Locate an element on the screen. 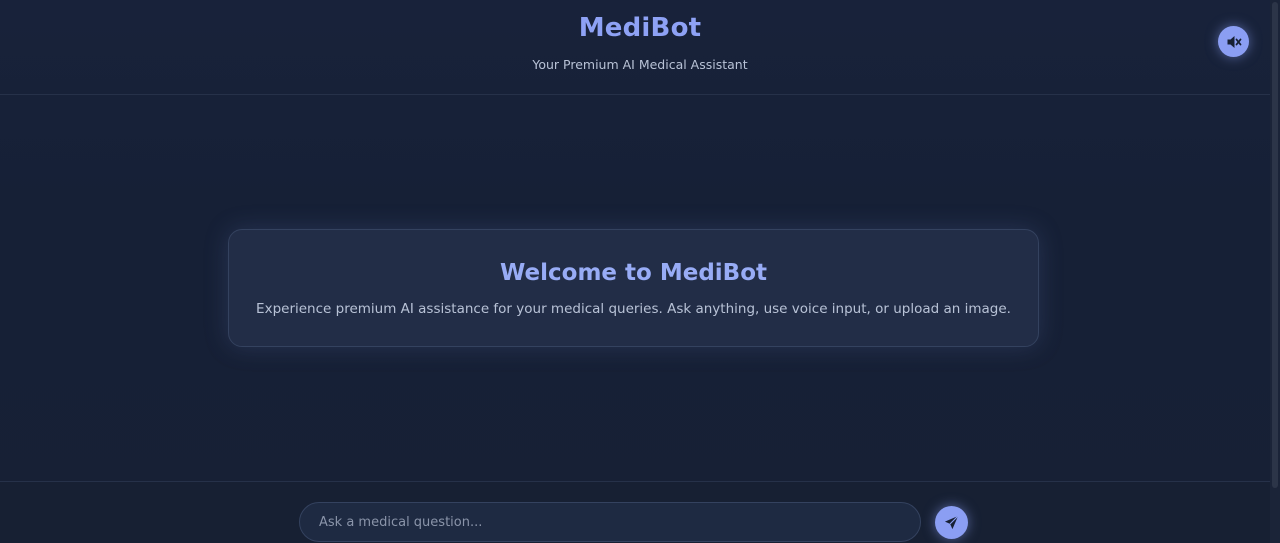 This screenshot has width=1280, height=543. paper-plane-icon is located at coordinates (951, 522).